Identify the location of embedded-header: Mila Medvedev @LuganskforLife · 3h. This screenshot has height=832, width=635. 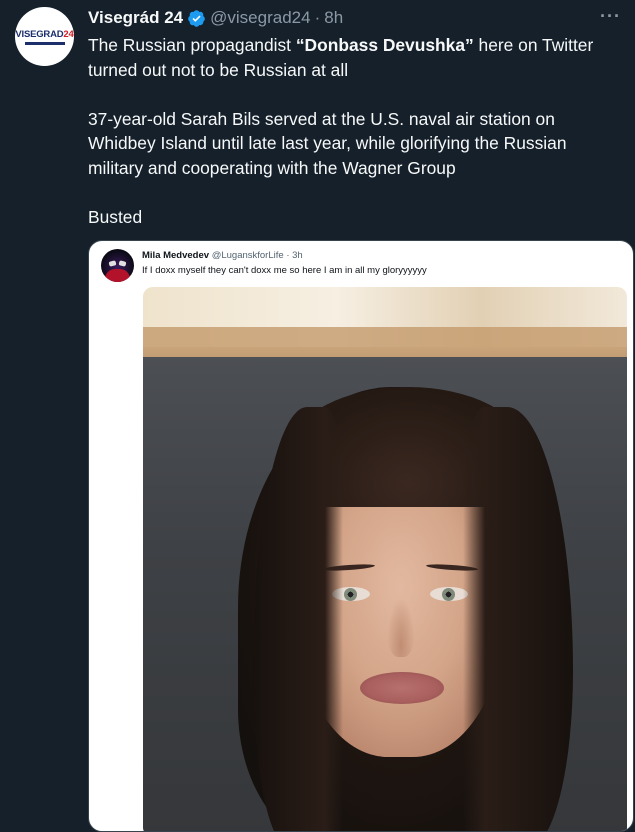
(222, 255).